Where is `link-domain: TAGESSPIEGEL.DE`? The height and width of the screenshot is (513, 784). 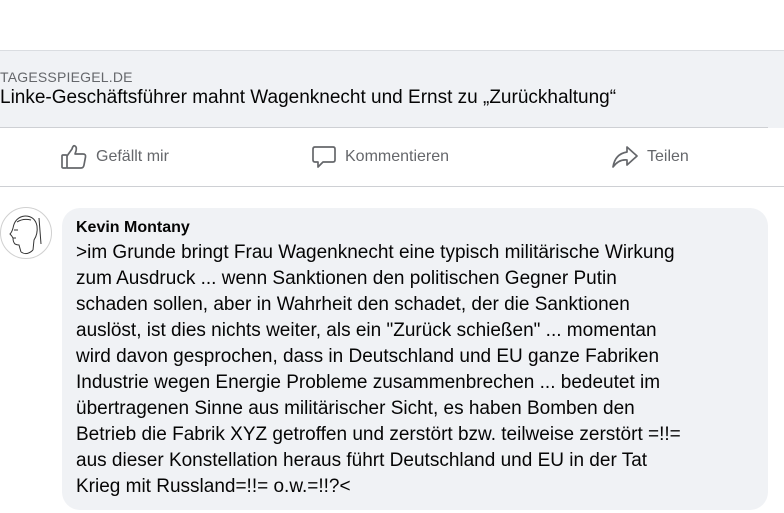 link-domain: TAGESSPIEGEL.DE is located at coordinates (66, 77).